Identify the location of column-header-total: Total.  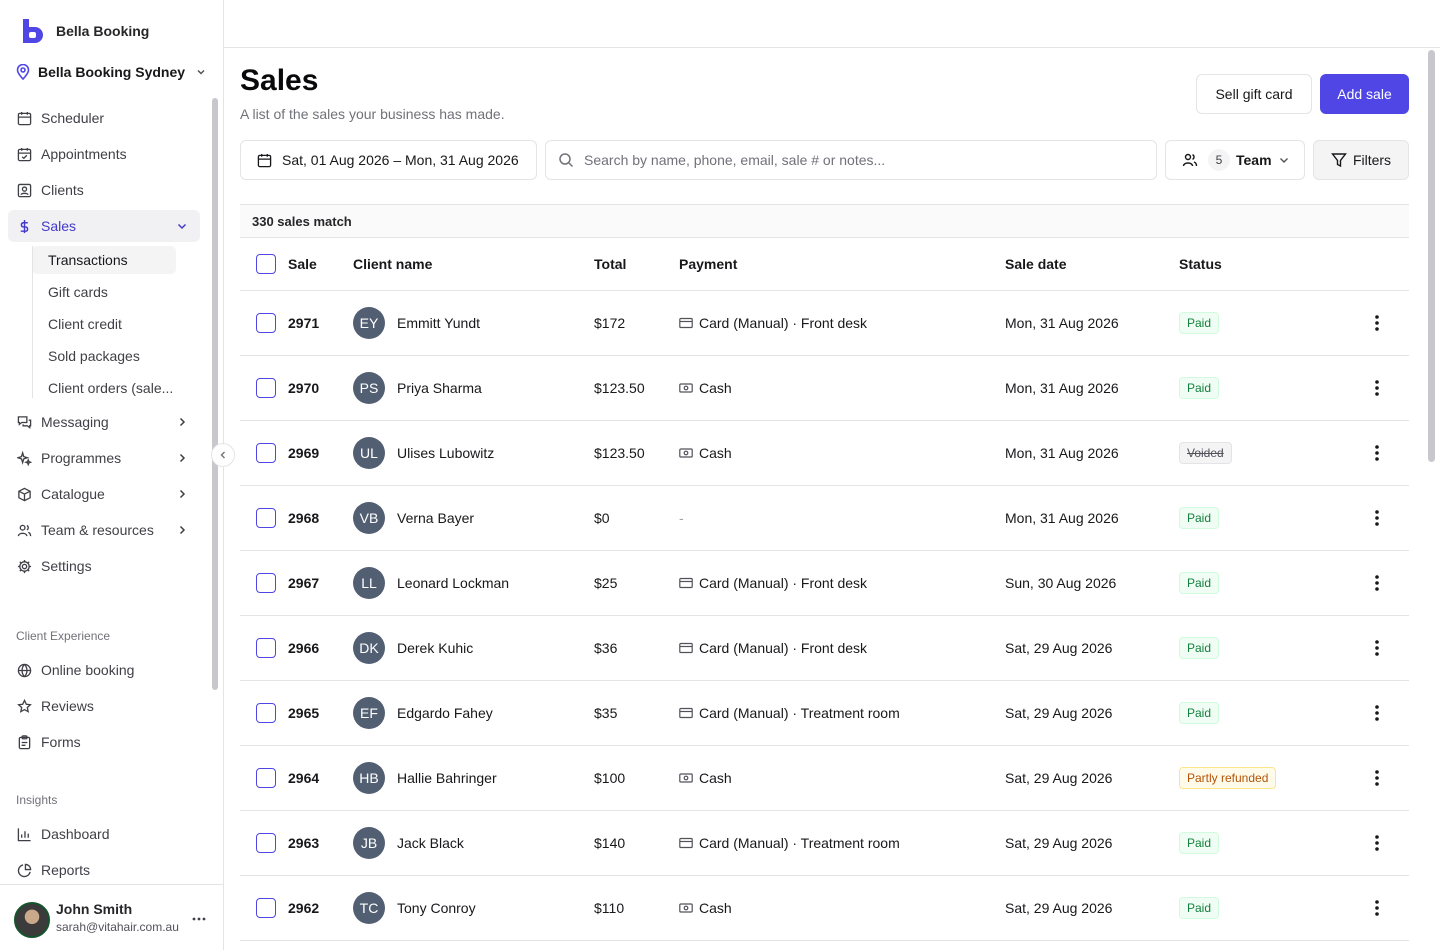
(610, 264).